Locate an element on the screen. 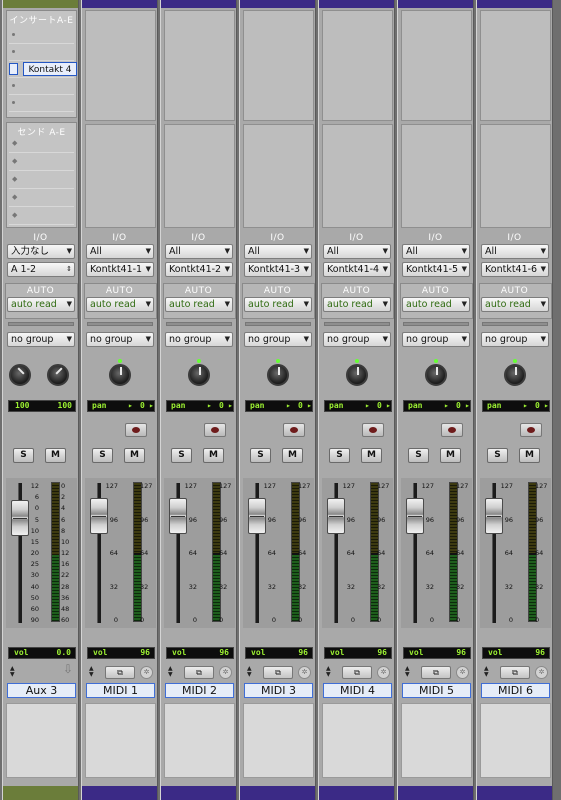  input-selector: 入力なし ▼ is located at coordinates (41, 251).